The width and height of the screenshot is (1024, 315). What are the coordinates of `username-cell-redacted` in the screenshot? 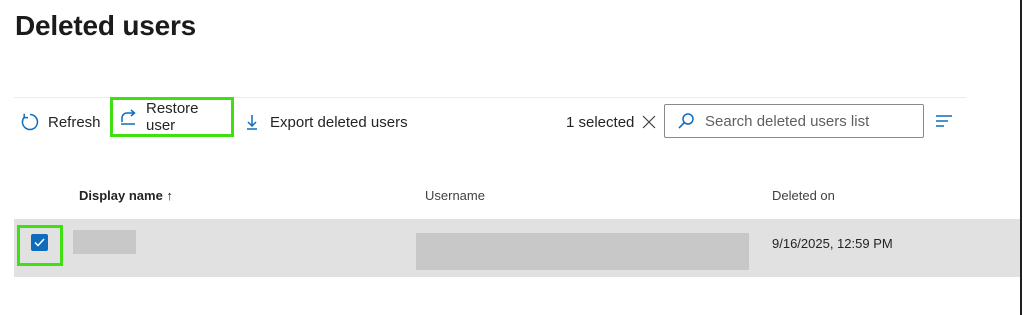 It's located at (582, 251).